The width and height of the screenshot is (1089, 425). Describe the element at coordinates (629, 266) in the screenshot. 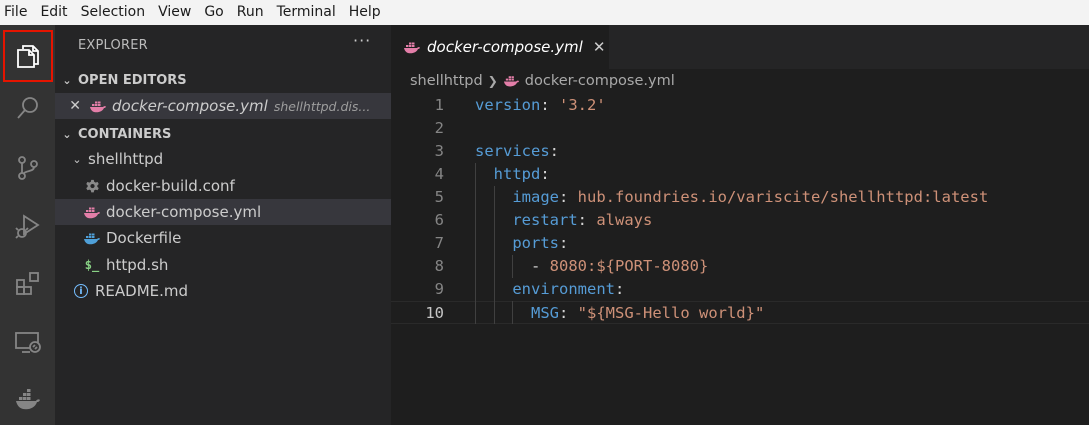

I see `code-token: 8080:${PORT-8080}` at that location.